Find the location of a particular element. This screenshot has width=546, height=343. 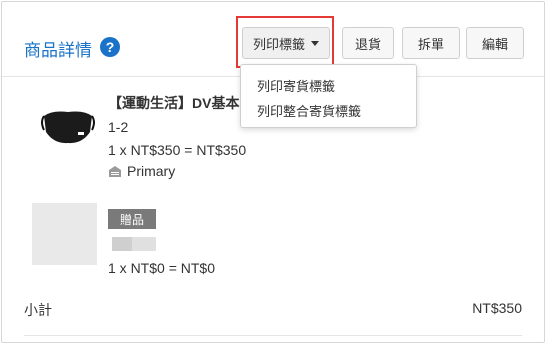

menu-item-print-shipping-label: 列印寄貨標籤 is located at coordinates (296, 85).